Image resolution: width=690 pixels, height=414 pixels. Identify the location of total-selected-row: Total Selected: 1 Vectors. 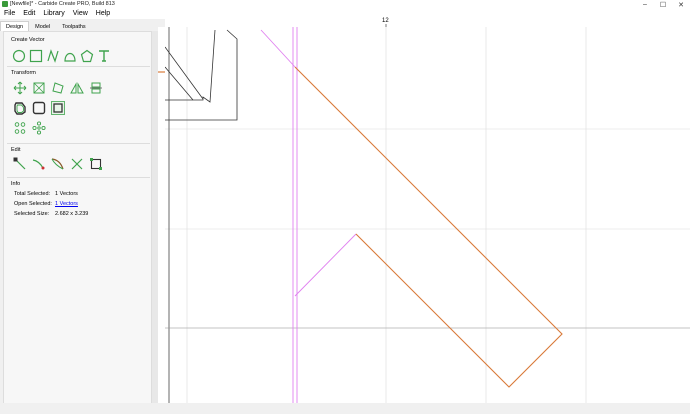
(46, 194).